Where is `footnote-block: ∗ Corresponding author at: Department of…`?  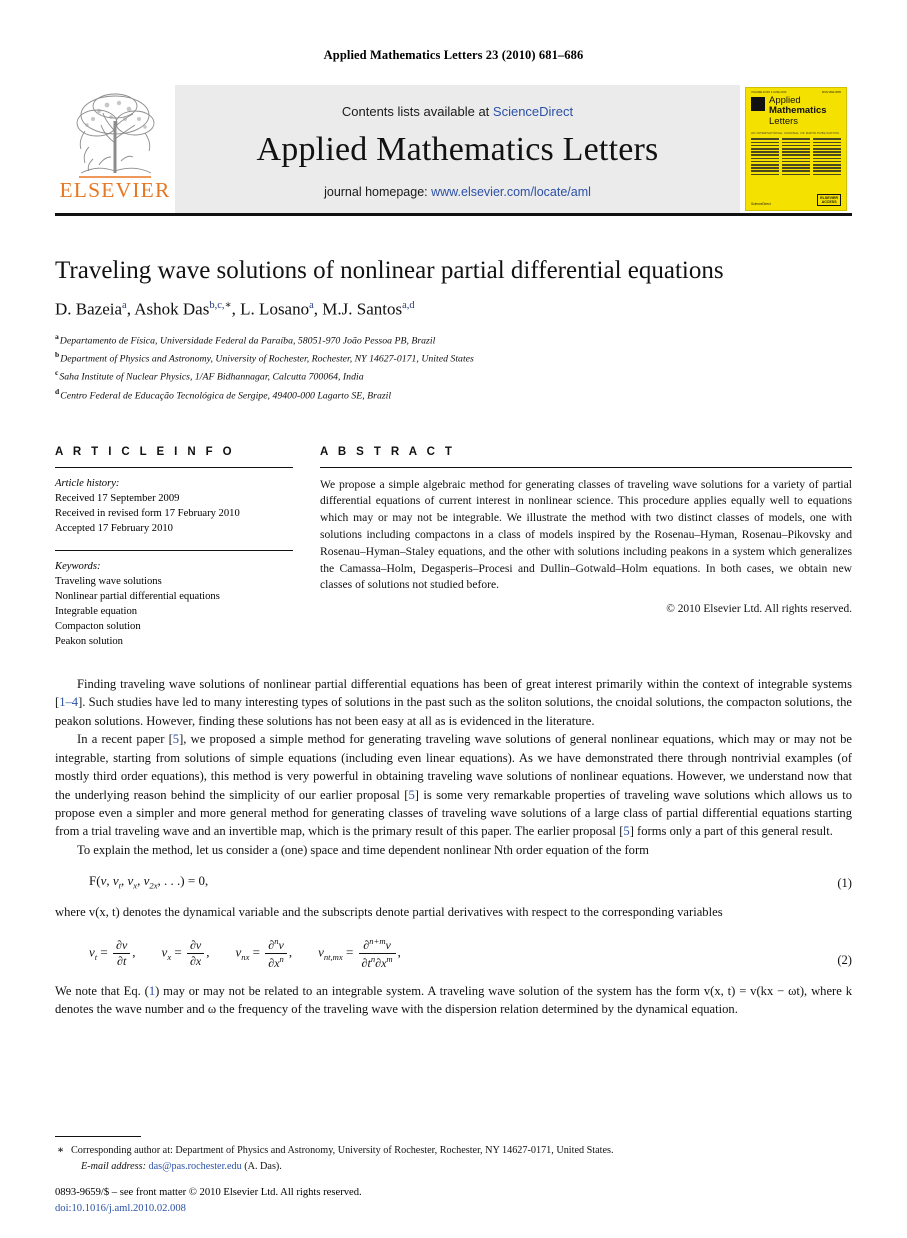
footnote-block: ∗ Corresponding author at: Department of… is located at coordinates (453, 1155).